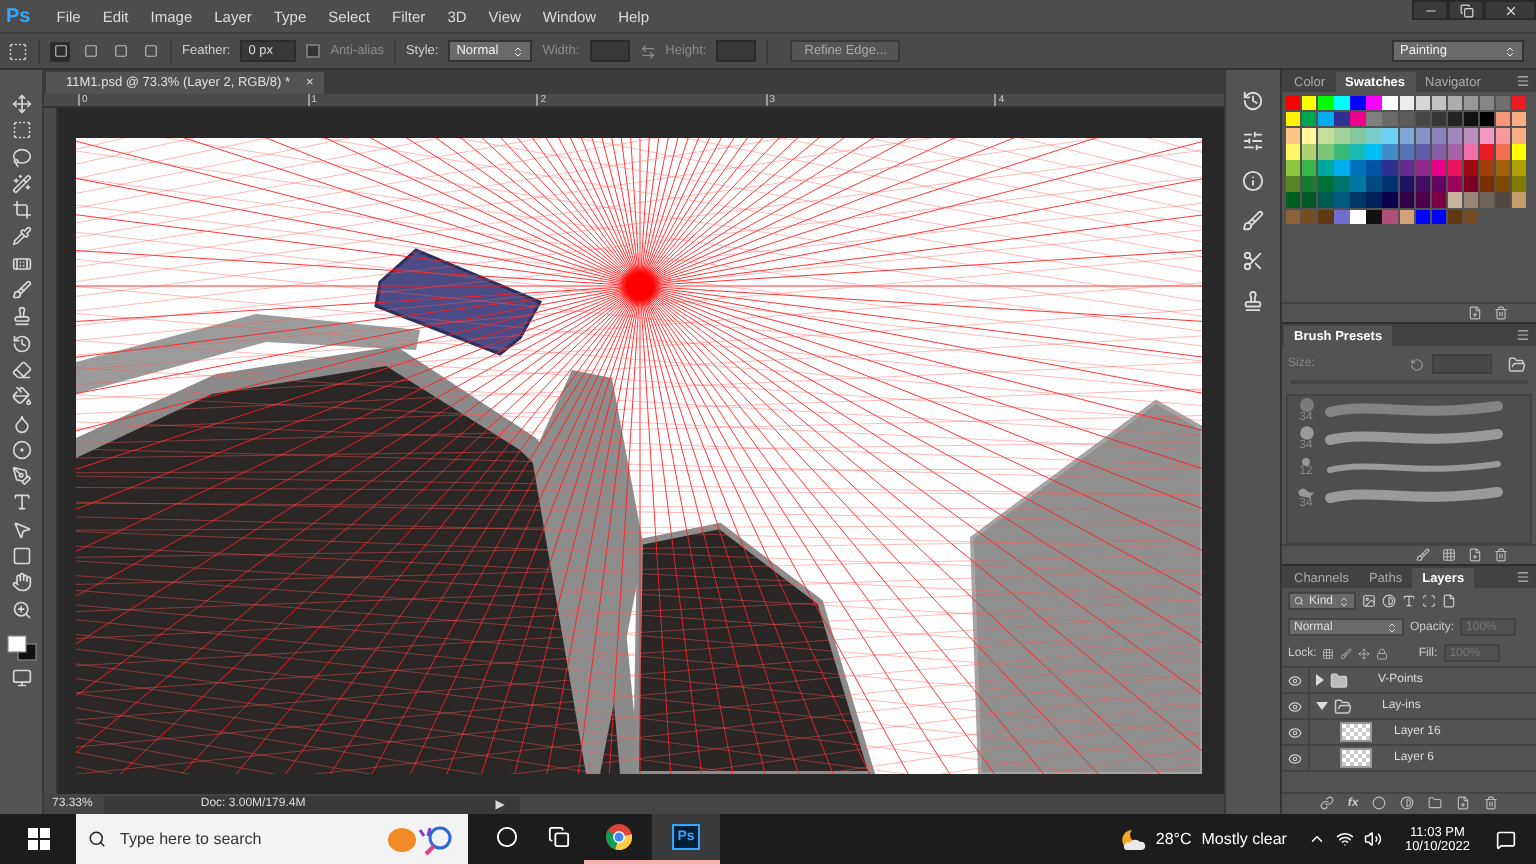 The image size is (1536, 864). Describe the element at coordinates (245, 839) in the screenshot. I see `search-field: Type here to search` at that location.